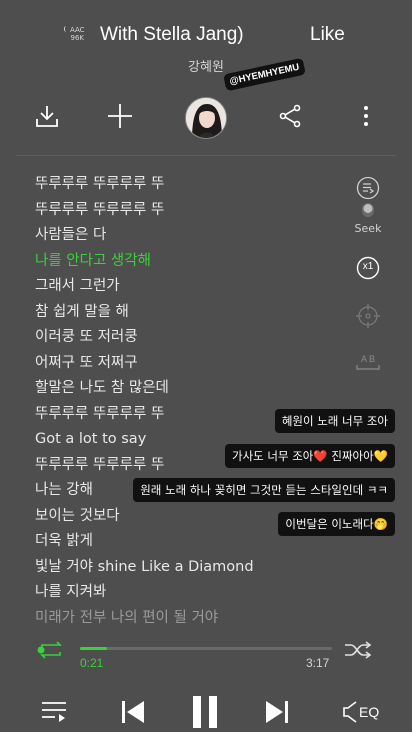 The image size is (412, 732). Describe the element at coordinates (92, 663) in the screenshot. I see `elapsed-time: 0:21` at that location.